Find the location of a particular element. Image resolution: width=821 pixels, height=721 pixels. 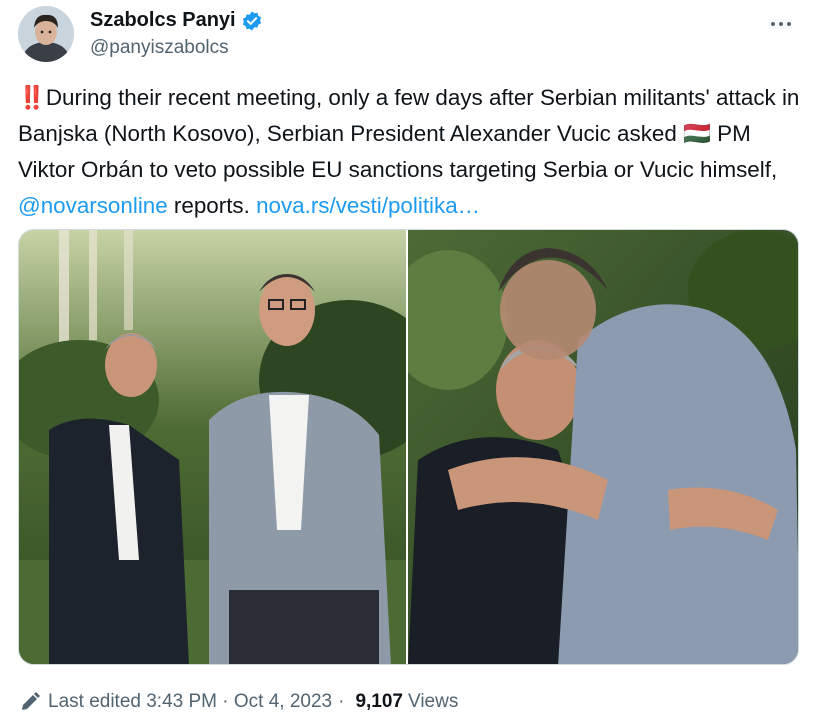

hungary-flag-emoji: 🇭🇺 is located at coordinates (697, 133).